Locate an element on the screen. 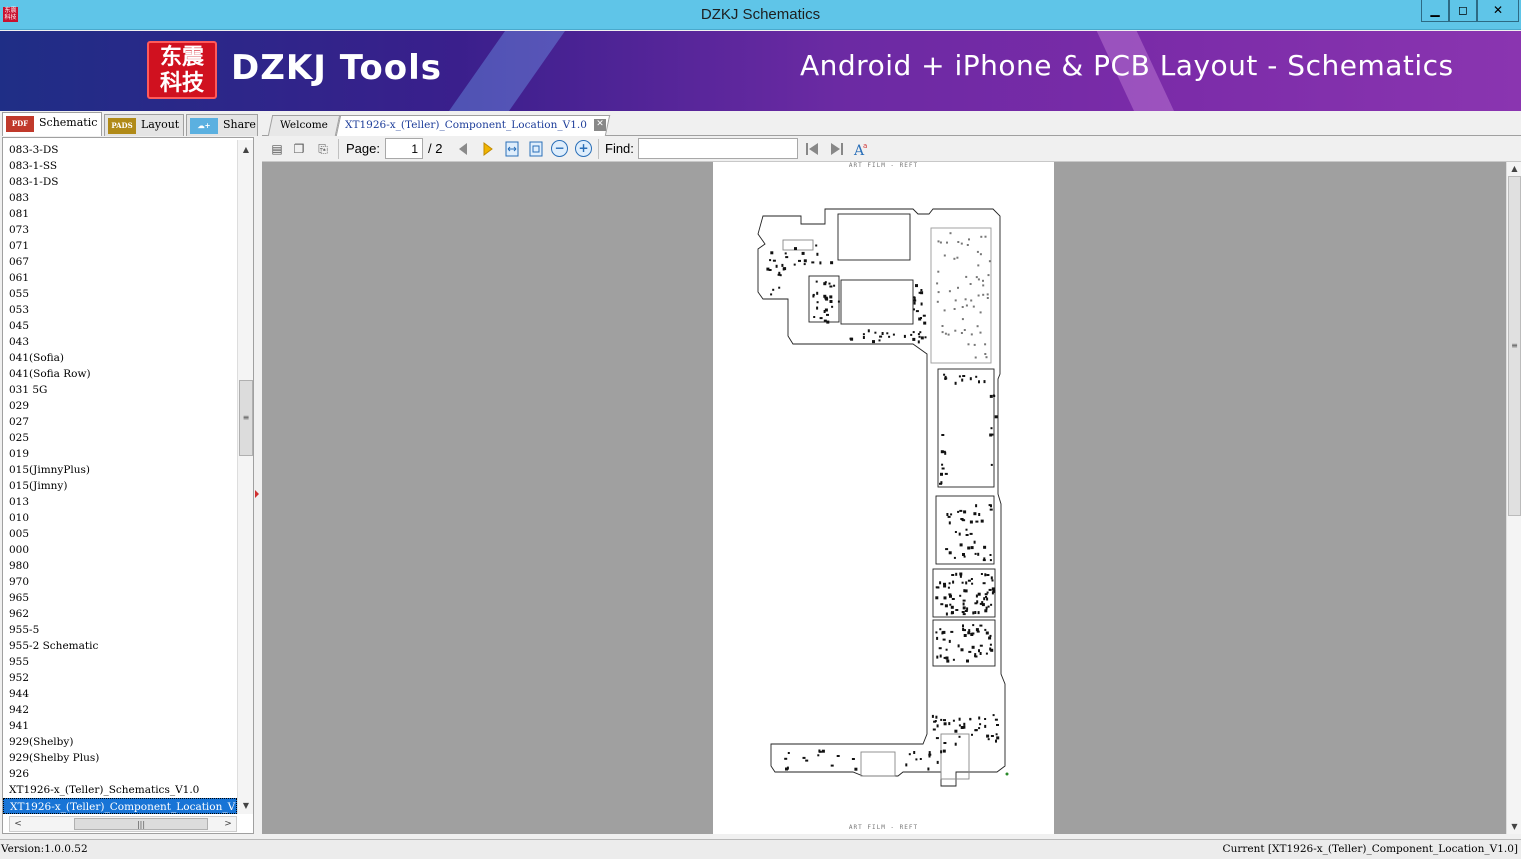 The height and width of the screenshot is (859, 1521). file-list-item: 055 is located at coordinates (120, 294).